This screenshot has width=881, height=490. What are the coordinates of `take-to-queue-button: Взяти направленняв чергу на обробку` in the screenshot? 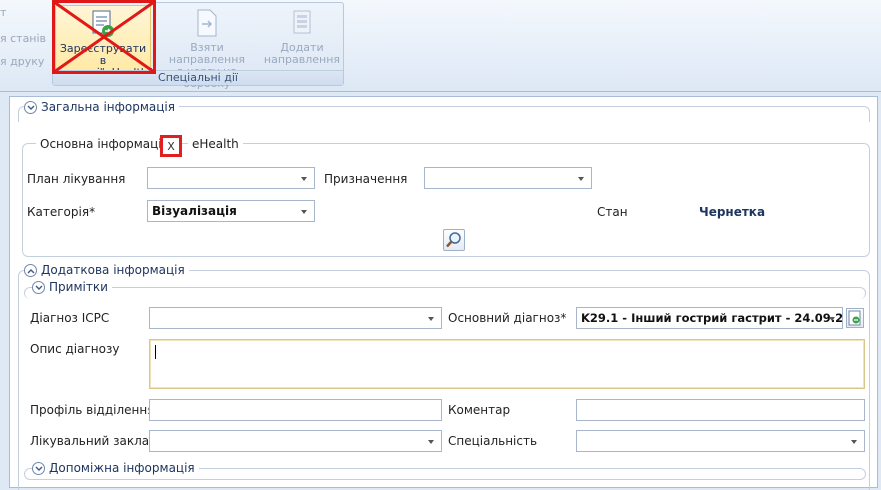 It's located at (207, 47).